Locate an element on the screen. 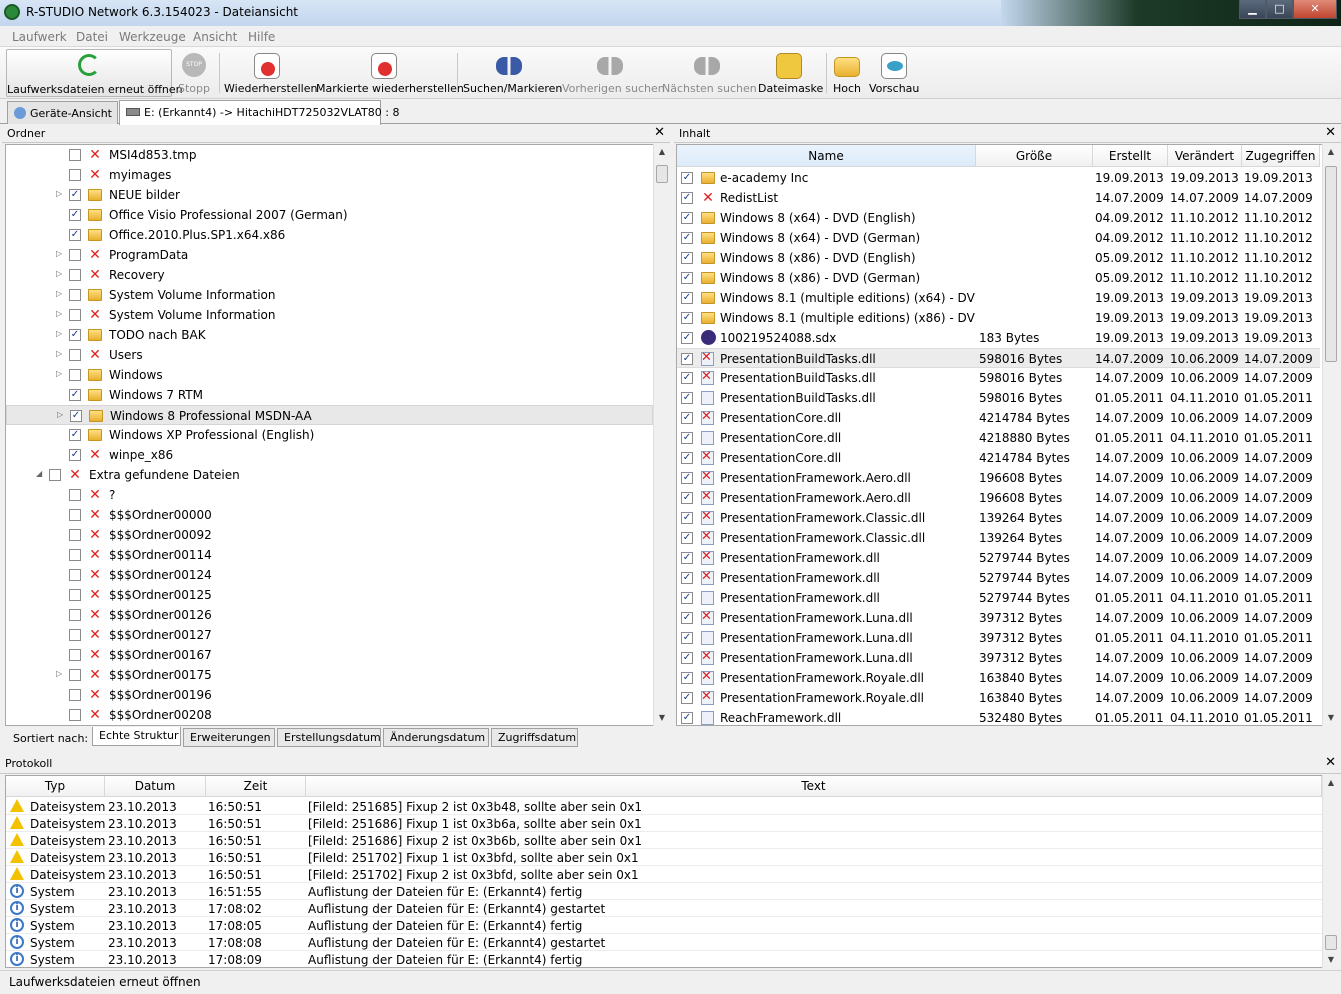 The width and height of the screenshot is (1341, 994). tree-row: ✕ $$$Ordner00125 is located at coordinates (329, 595).